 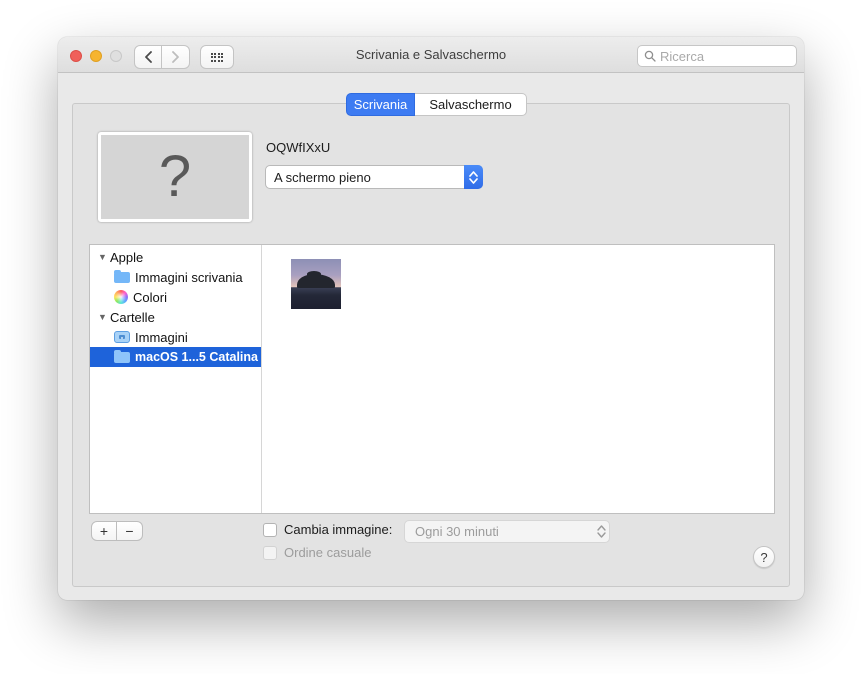 I want to click on sidebar-item-colori: Colori, so click(x=175, y=297).